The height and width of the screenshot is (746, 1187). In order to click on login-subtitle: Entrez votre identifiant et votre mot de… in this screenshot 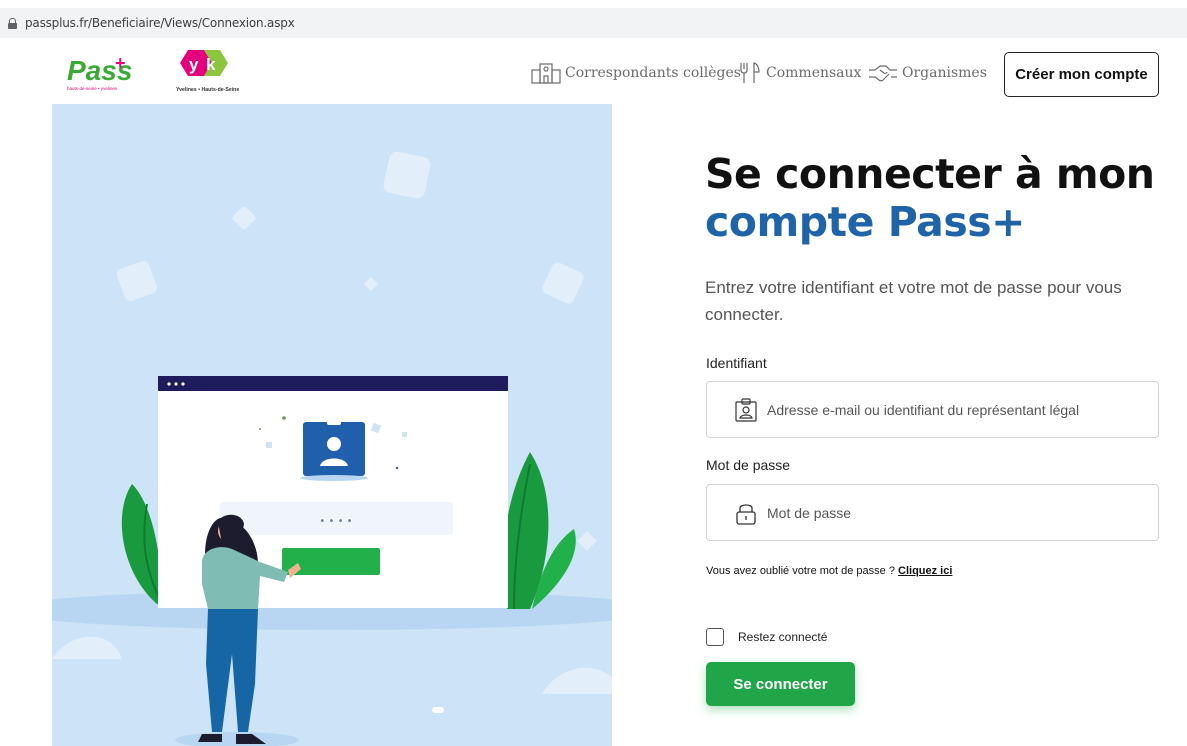, I will do `click(913, 301)`.